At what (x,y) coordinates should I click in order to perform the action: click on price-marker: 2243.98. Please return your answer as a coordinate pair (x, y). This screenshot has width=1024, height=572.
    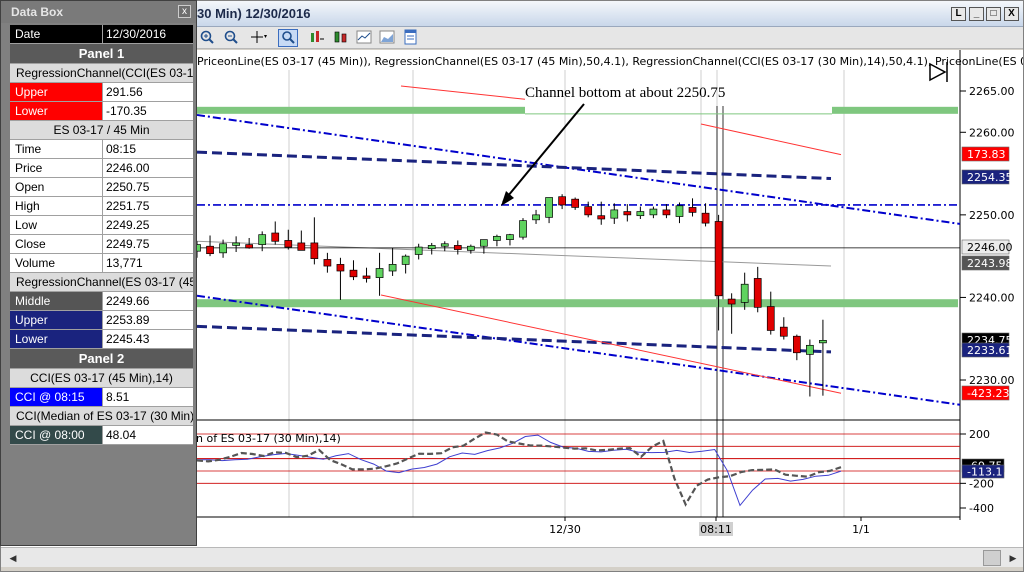
    Looking at the image, I should click on (987, 263).